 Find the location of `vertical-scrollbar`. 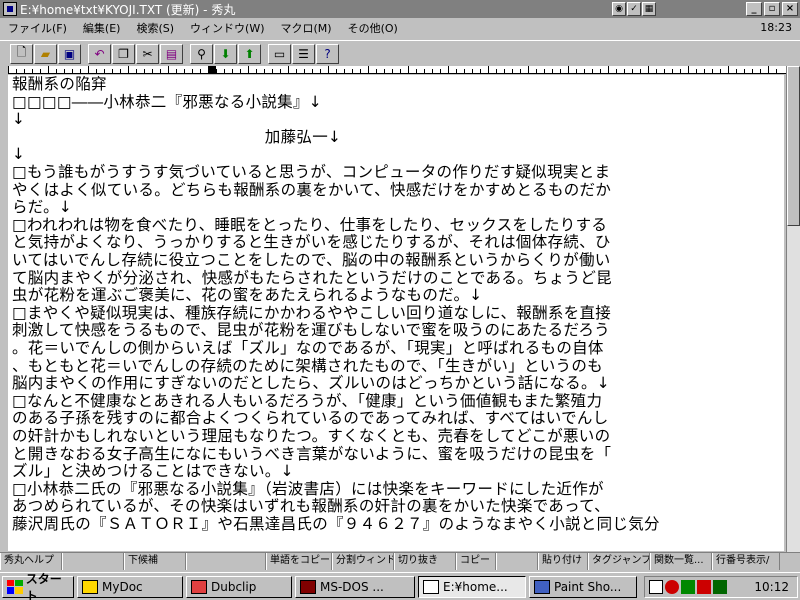

vertical-scrollbar is located at coordinates (793, 309).